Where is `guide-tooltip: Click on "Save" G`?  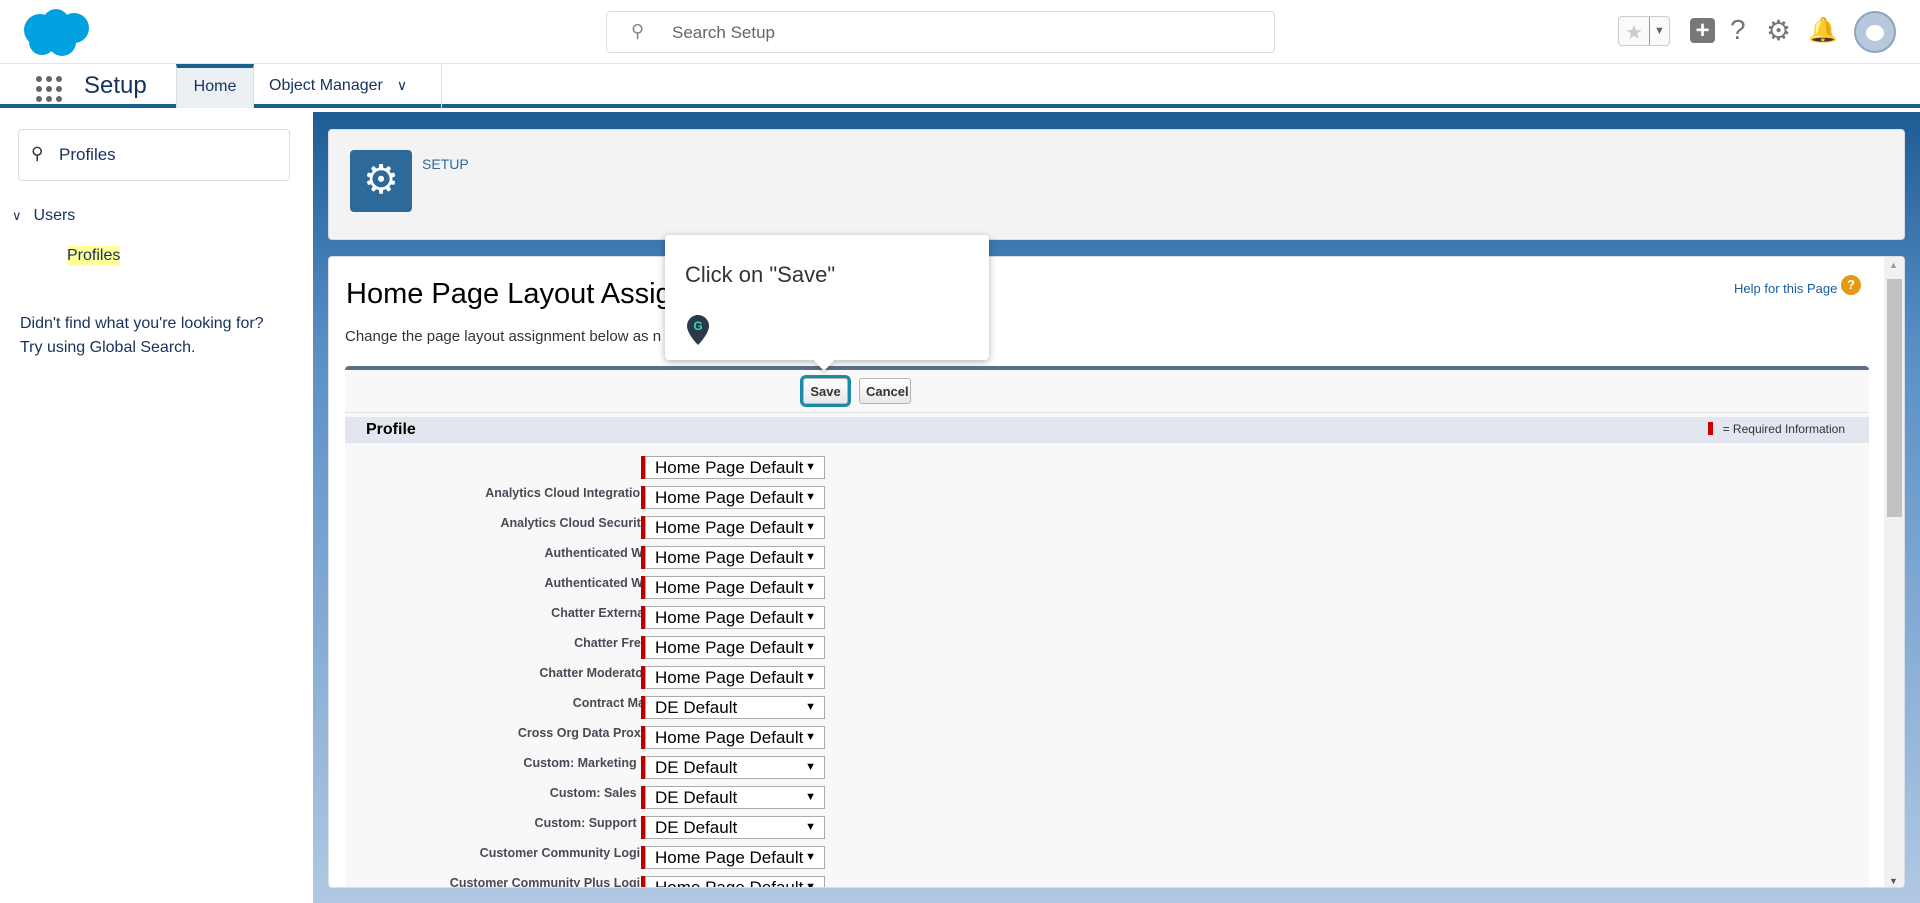
guide-tooltip: Click on "Save" G is located at coordinates (827, 303).